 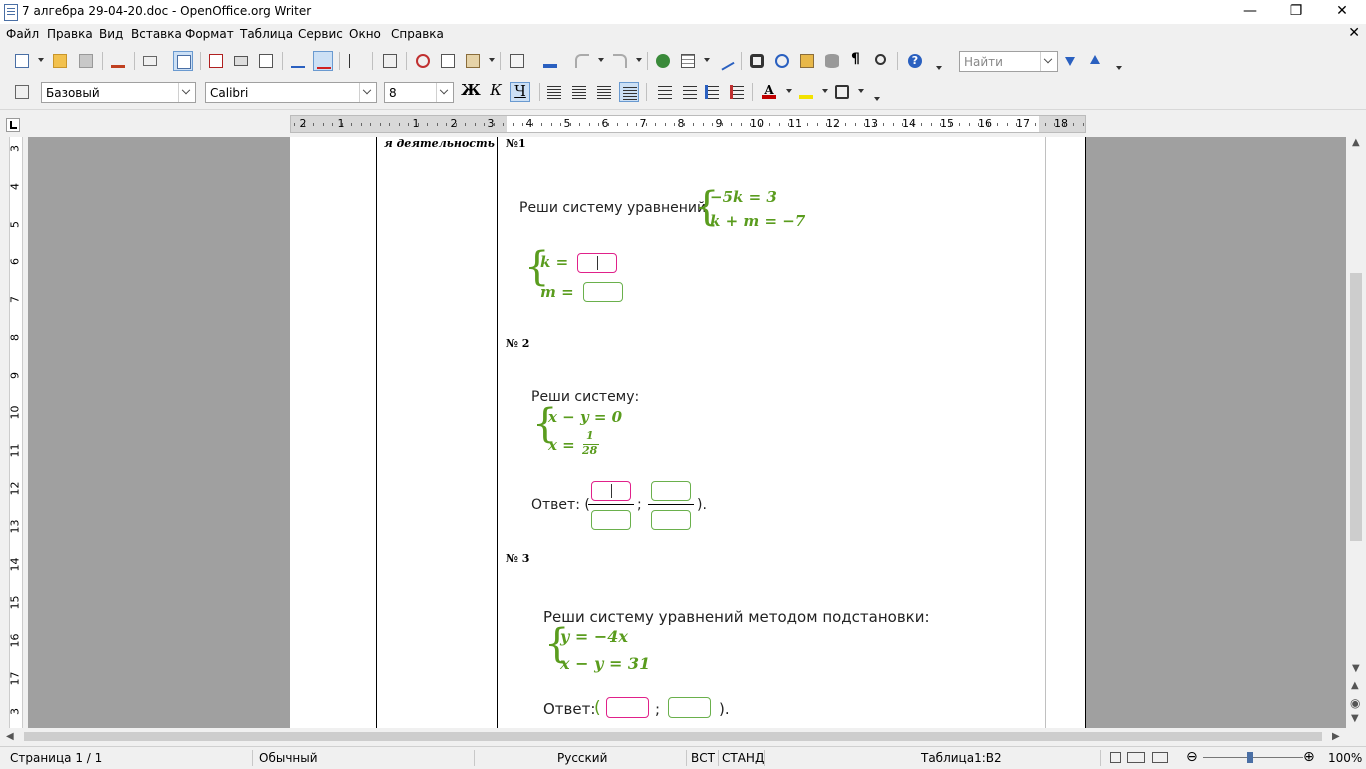 What do you see at coordinates (22, 34) in the screenshot?
I see `menu-file: Файл` at bounding box center [22, 34].